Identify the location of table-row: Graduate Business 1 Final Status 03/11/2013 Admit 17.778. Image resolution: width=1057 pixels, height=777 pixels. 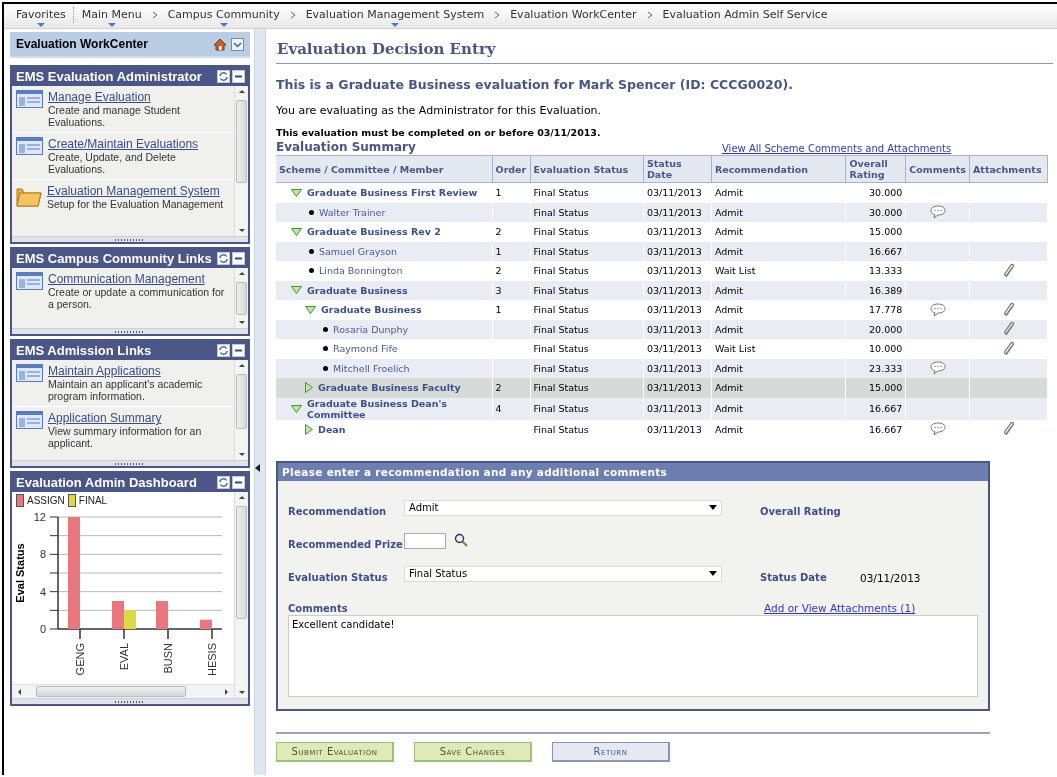
(662, 310).